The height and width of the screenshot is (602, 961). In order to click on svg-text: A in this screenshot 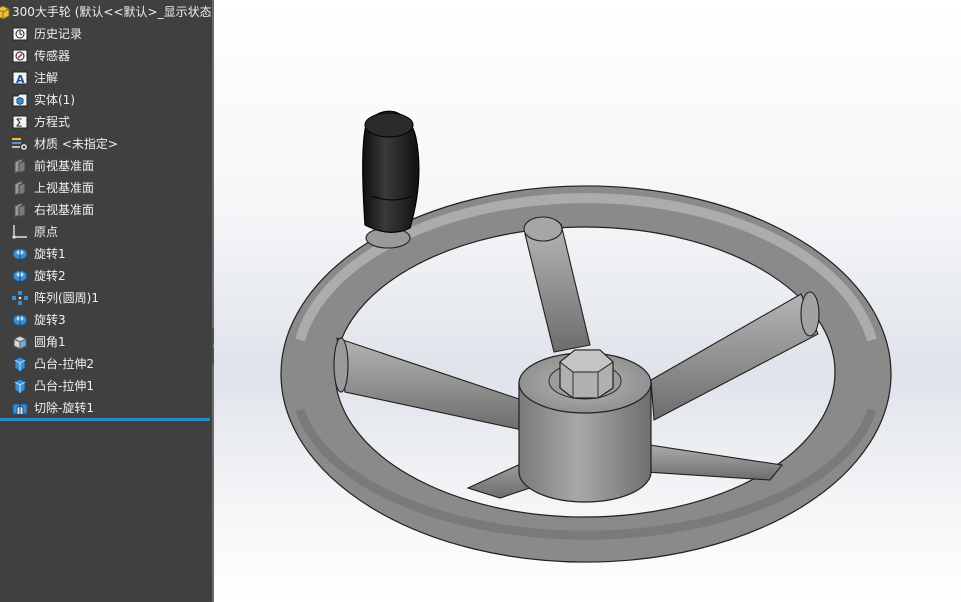, I will do `click(20, 79)`.